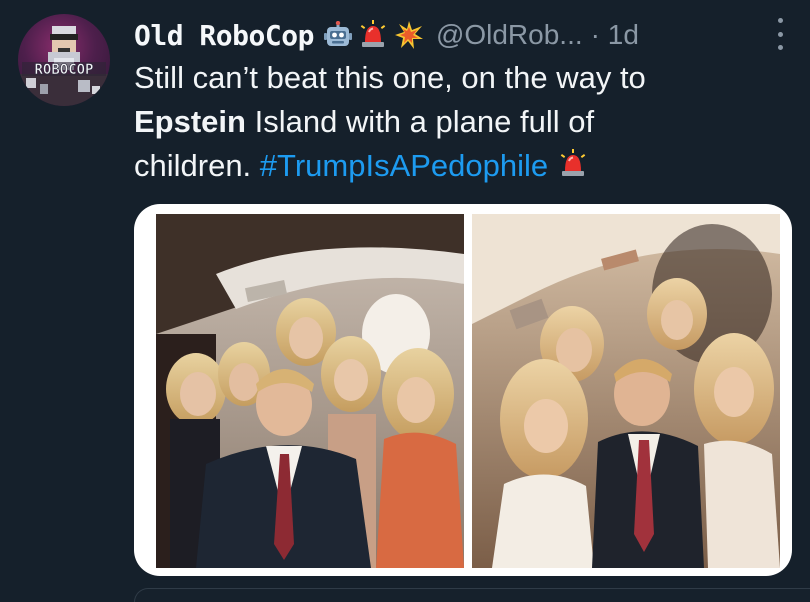  What do you see at coordinates (390, 77) in the screenshot?
I see `tweet-text-line1: Still can’t beat this one, on the way to` at bounding box center [390, 77].